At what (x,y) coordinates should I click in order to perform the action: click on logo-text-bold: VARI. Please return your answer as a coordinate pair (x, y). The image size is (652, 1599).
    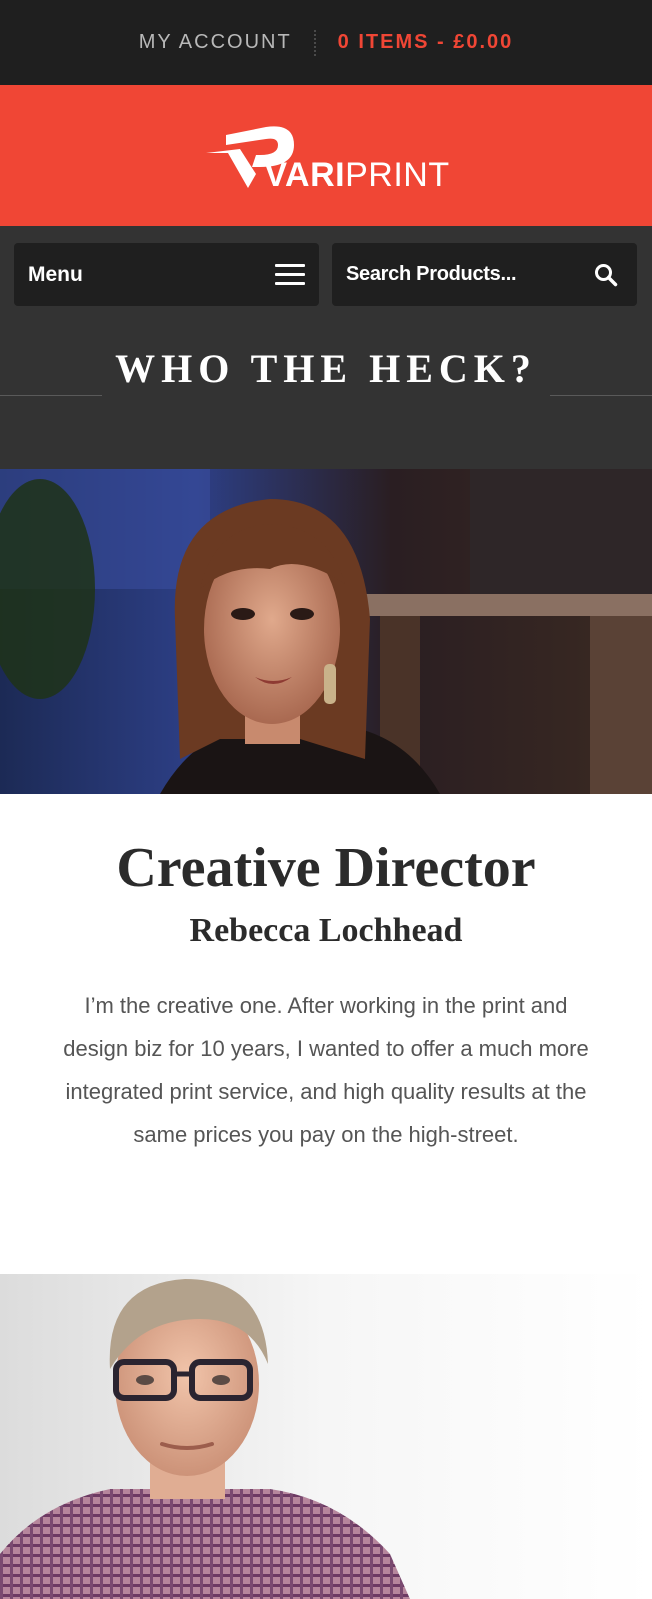
    Looking at the image, I should click on (305, 174).